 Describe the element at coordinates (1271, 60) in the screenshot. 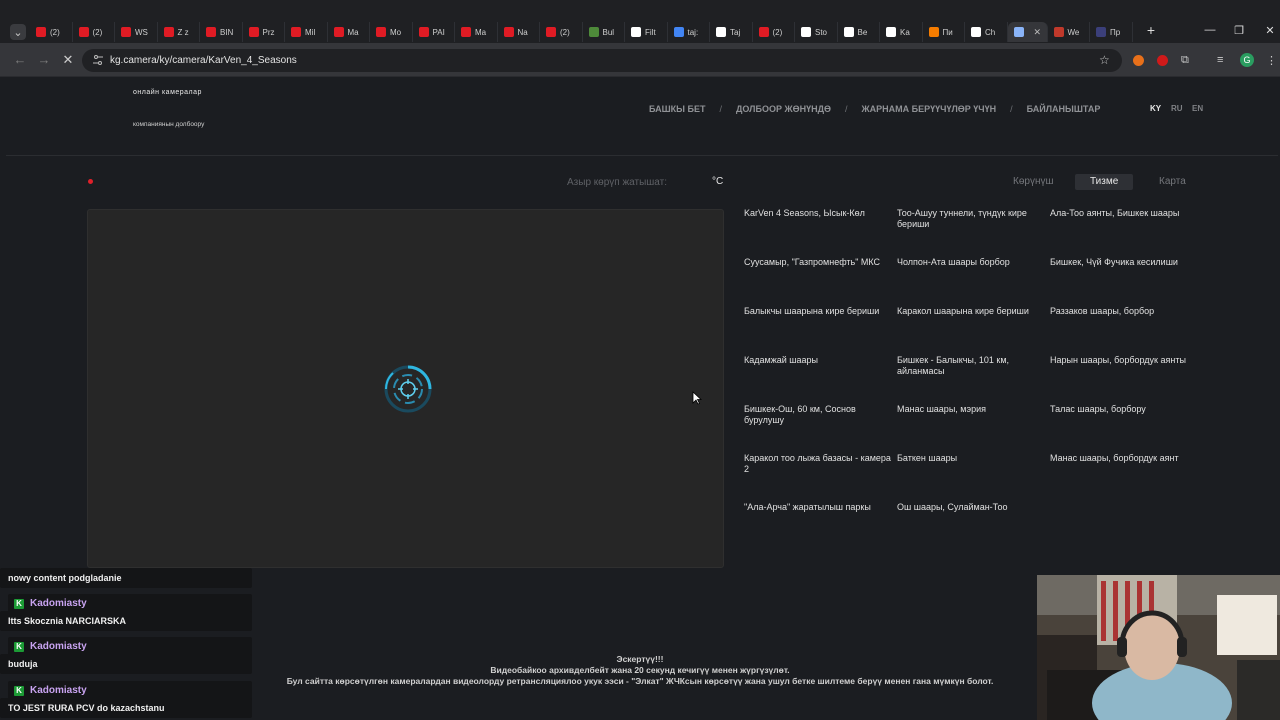

I see `menu-kebab-icon: ⋮` at that location.